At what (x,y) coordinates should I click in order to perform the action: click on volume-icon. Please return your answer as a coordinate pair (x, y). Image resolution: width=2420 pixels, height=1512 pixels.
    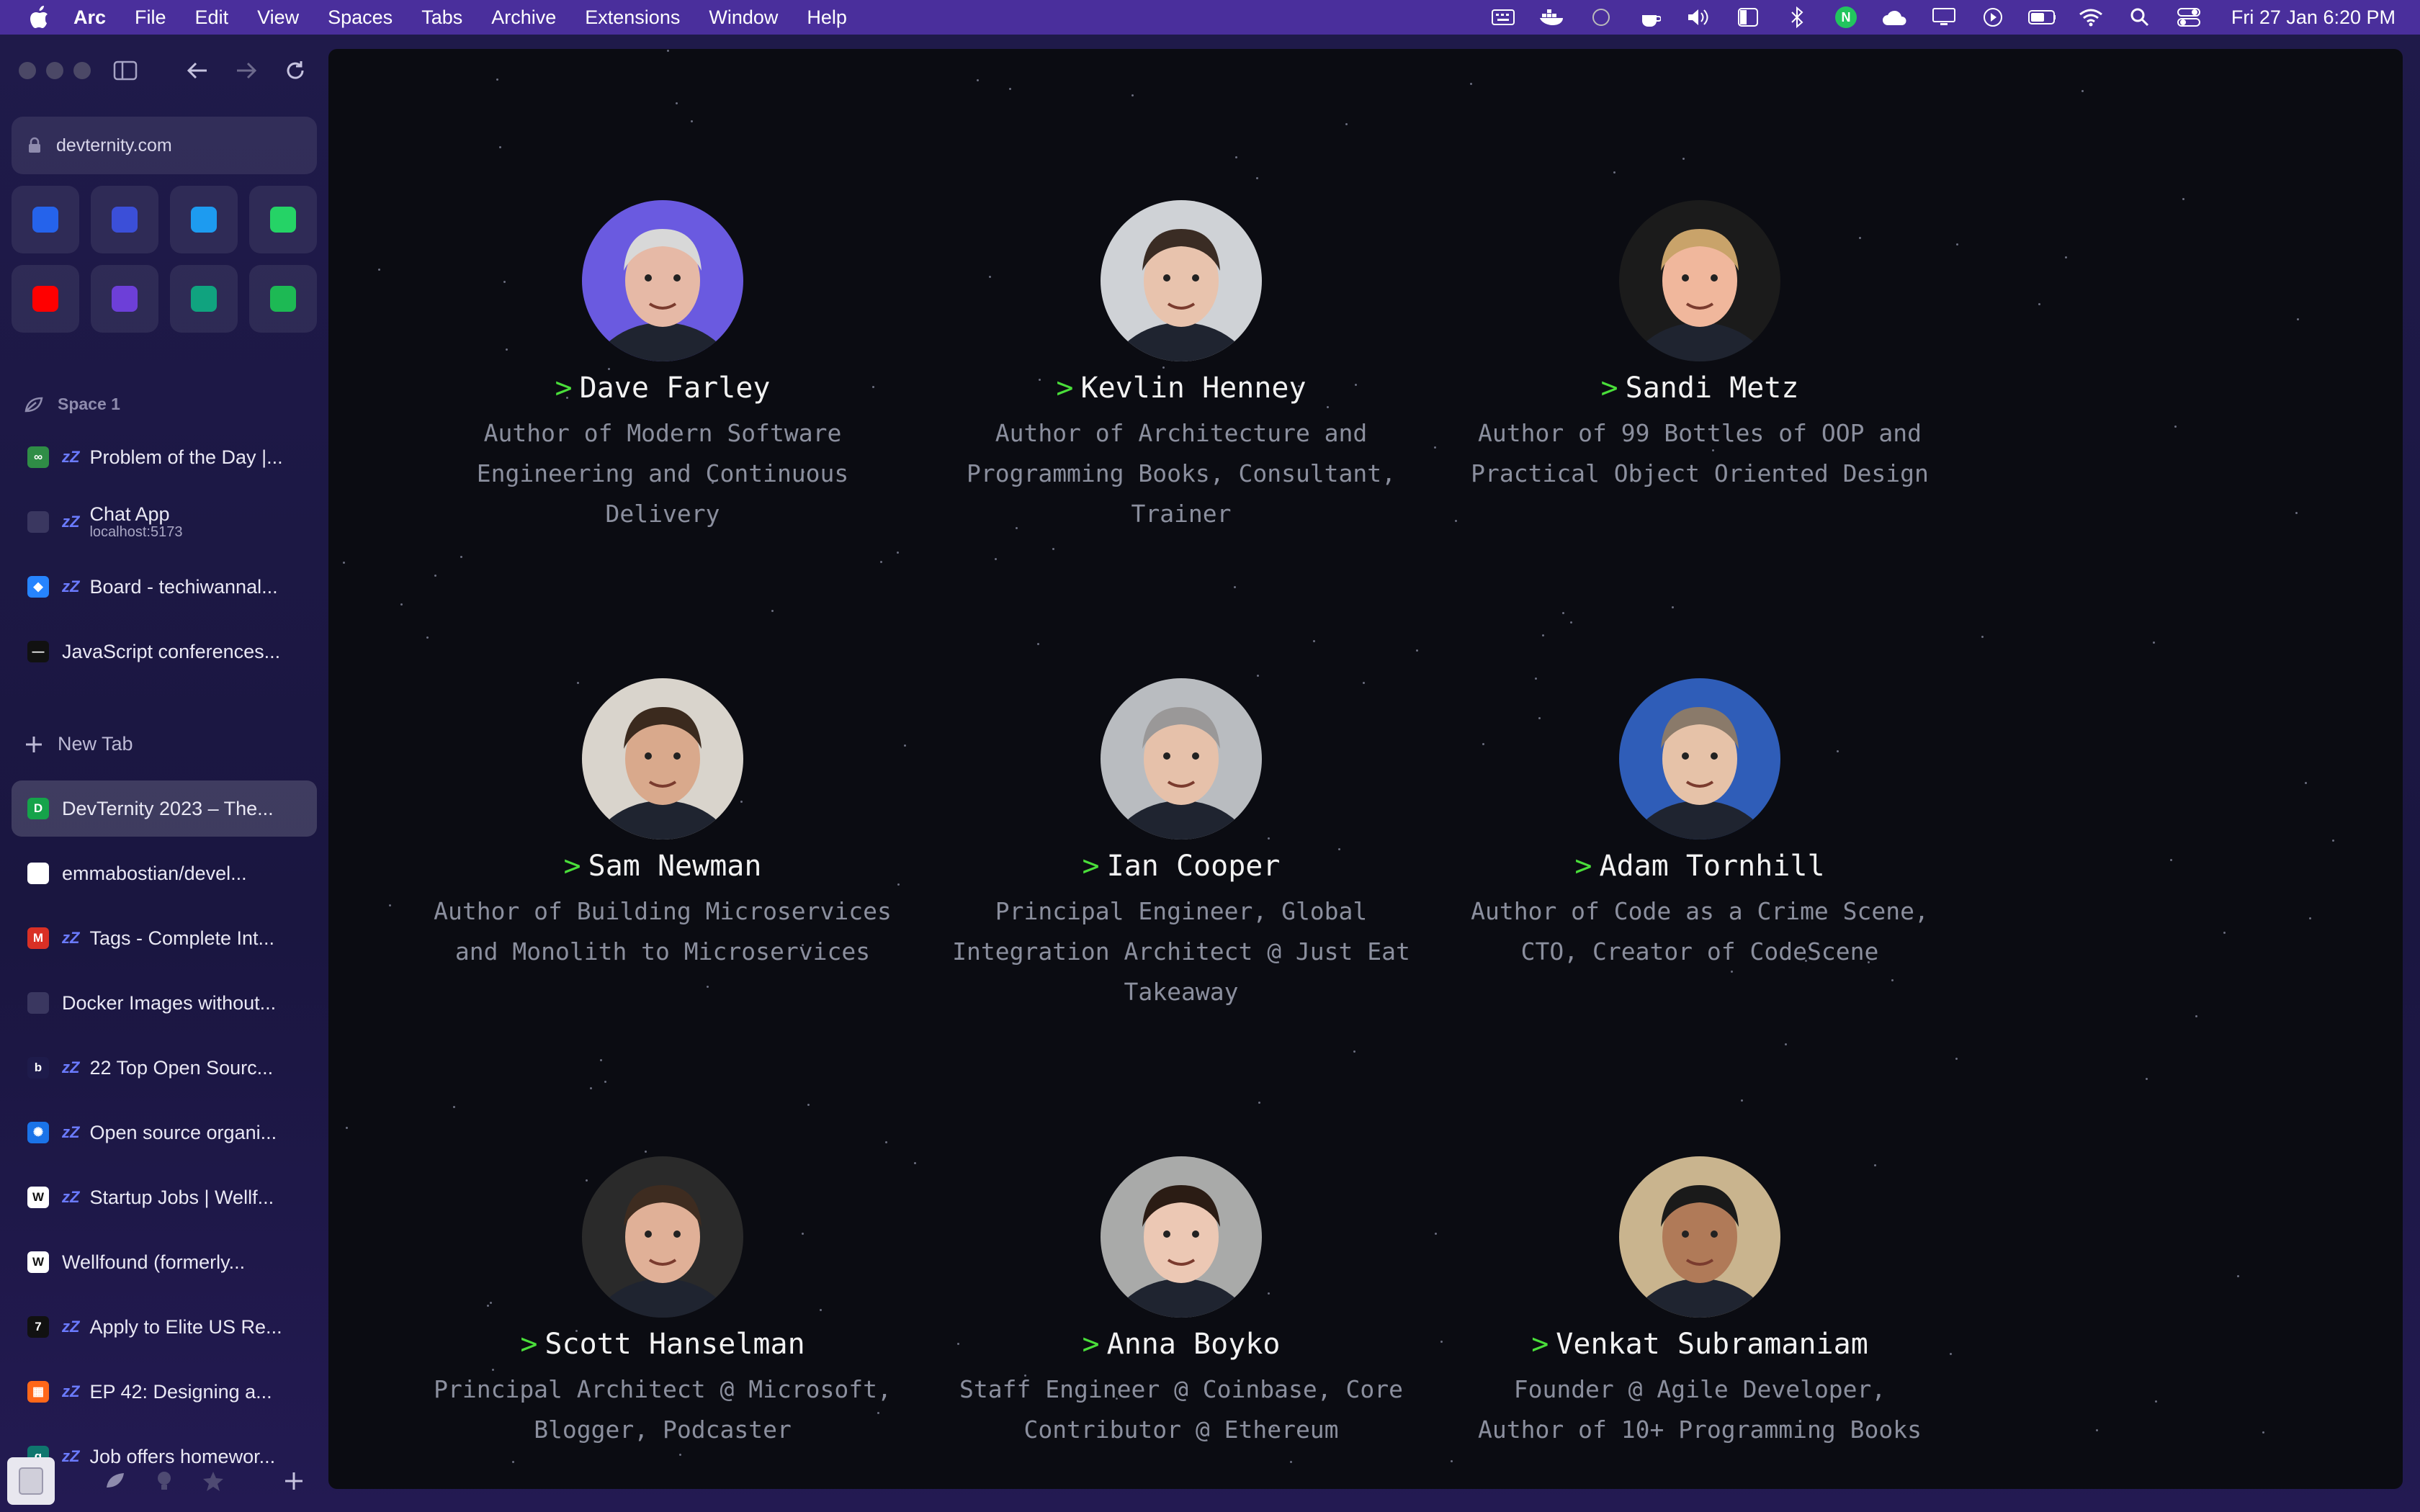
    Looking at the image, I should click on (1699, 17).